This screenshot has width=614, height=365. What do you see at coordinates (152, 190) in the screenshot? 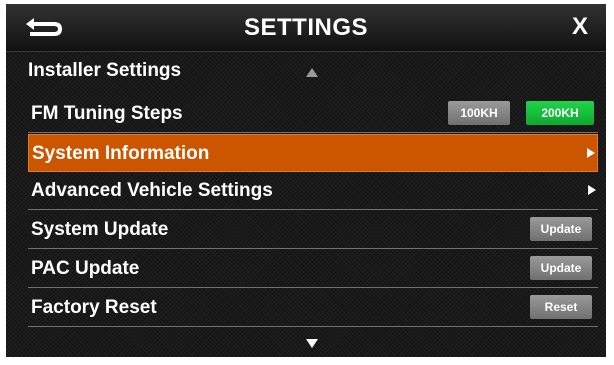
I see `row-label: Advanced Vehicle Settings` at bounding box center [152, 190].